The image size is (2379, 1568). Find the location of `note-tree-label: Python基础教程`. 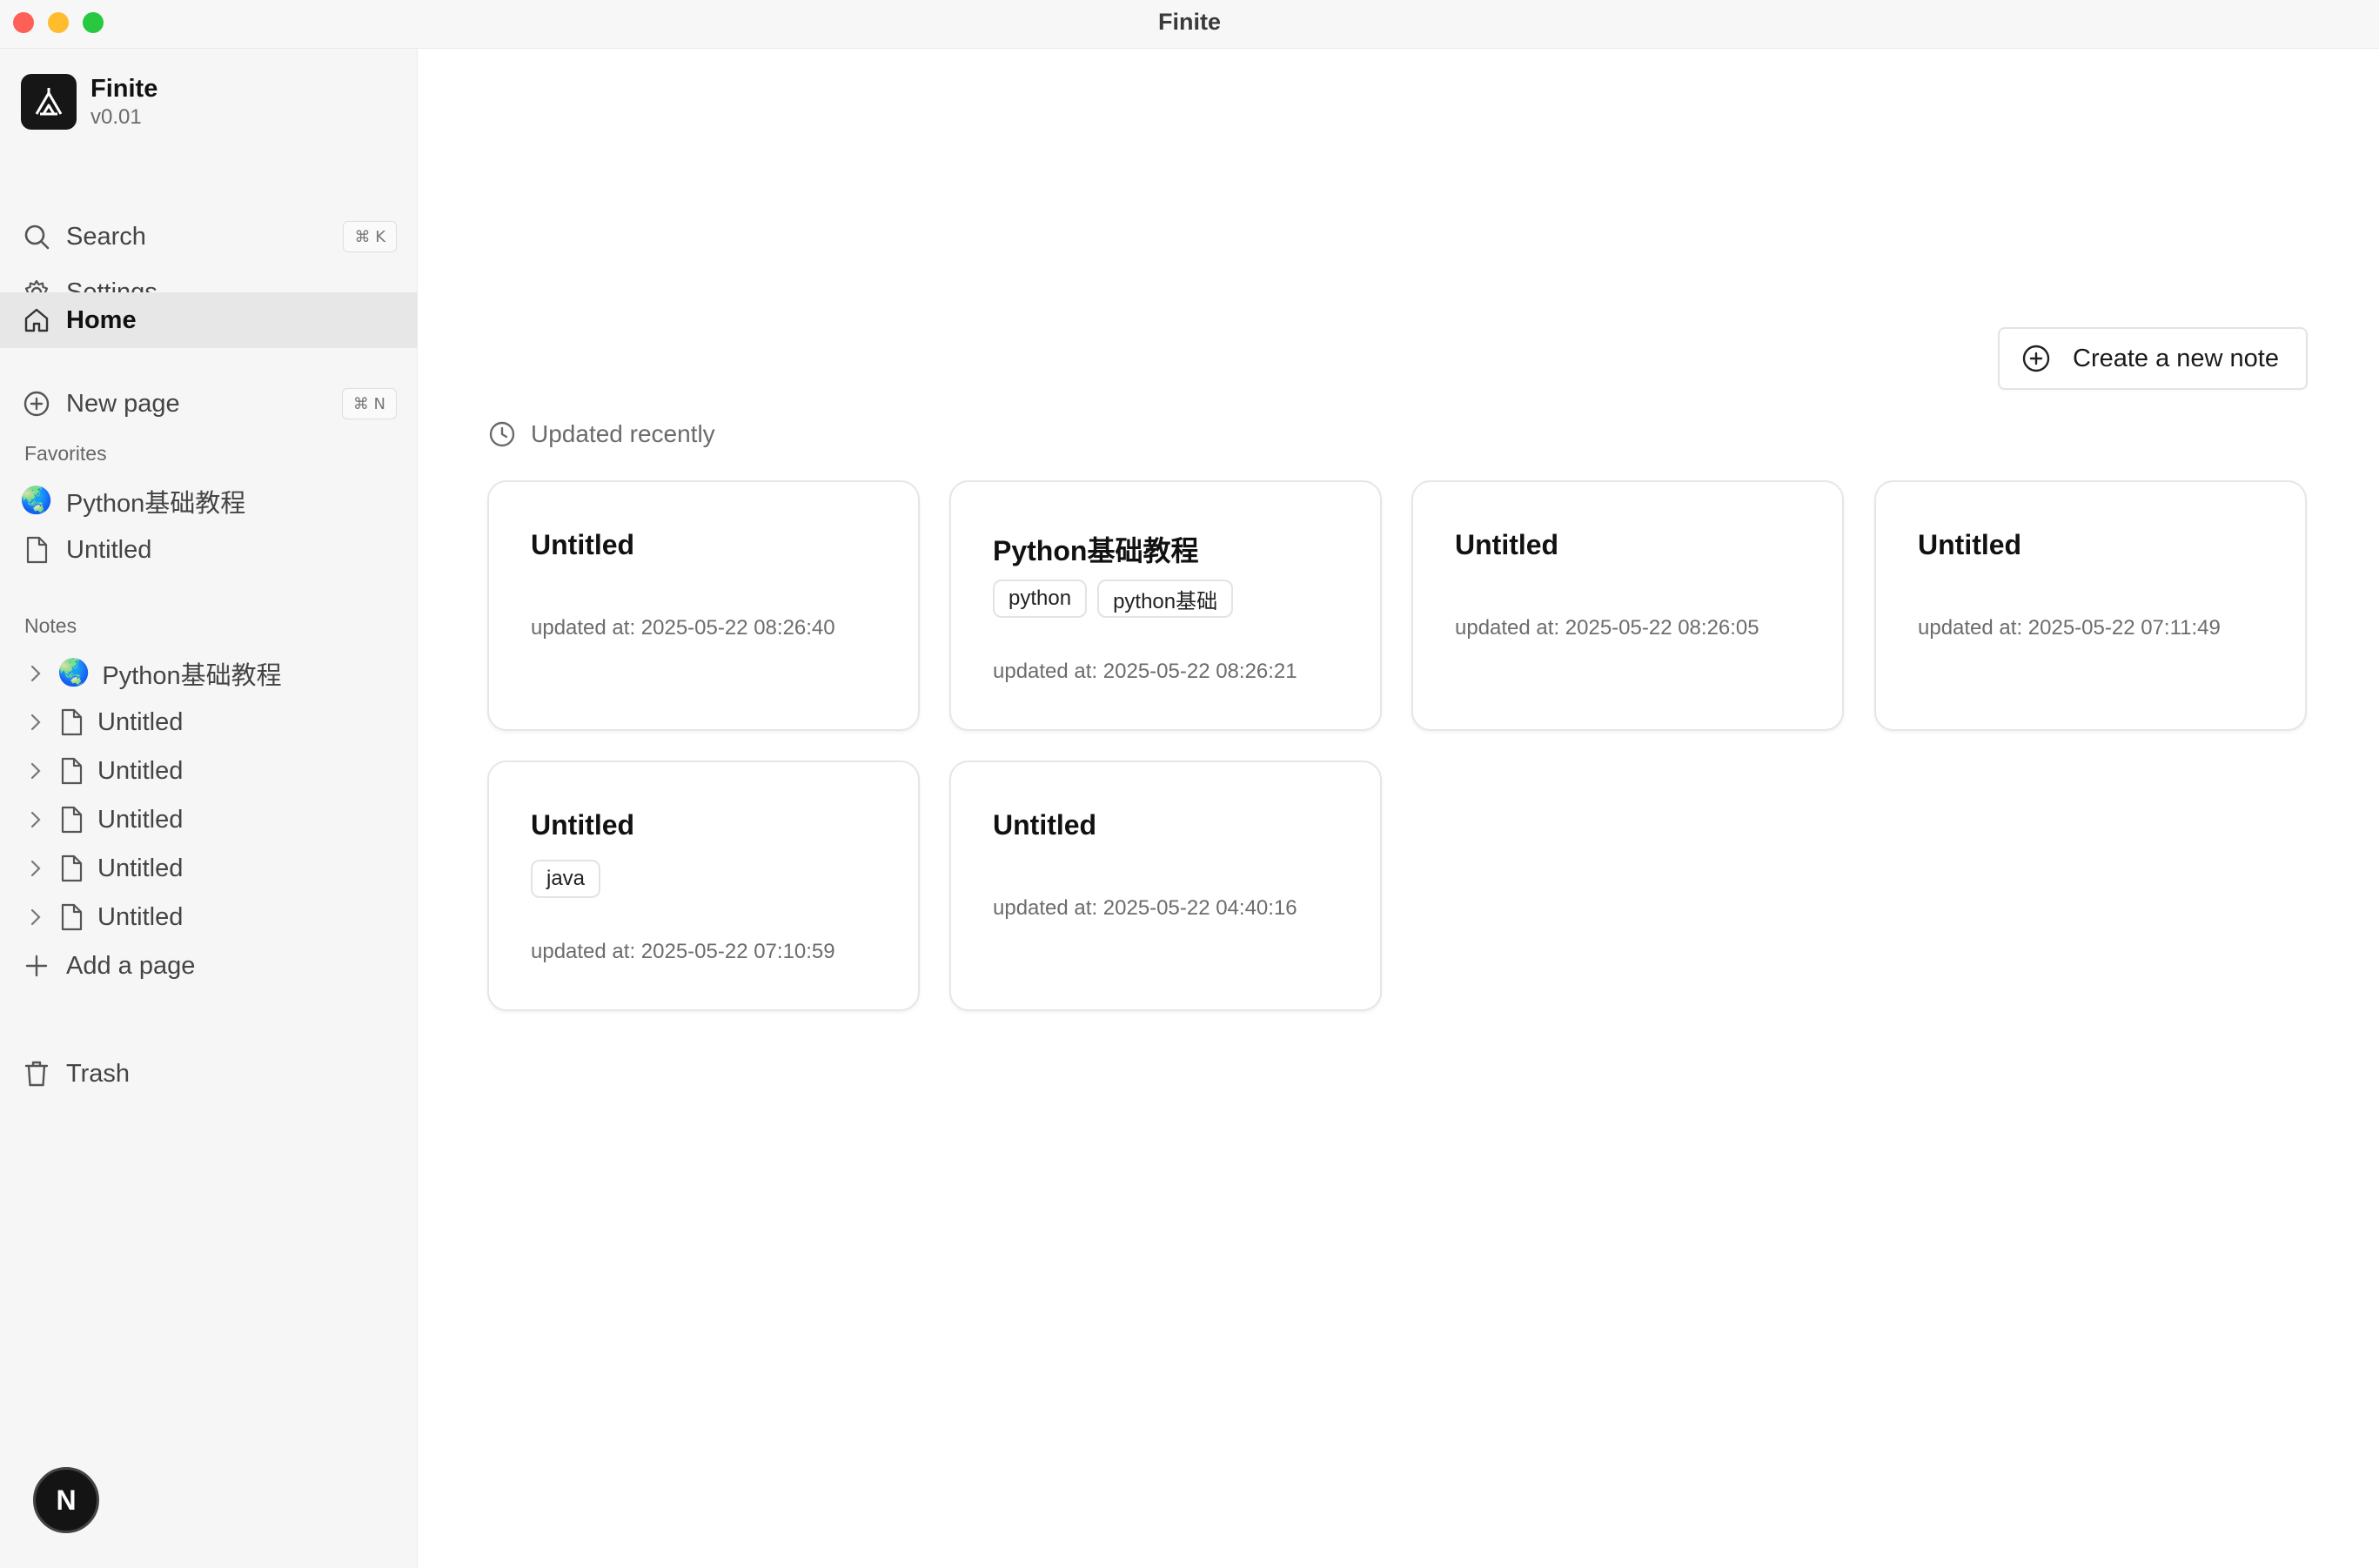

note-tree-label: Python基础教程 is located at coordinates (192, 676).